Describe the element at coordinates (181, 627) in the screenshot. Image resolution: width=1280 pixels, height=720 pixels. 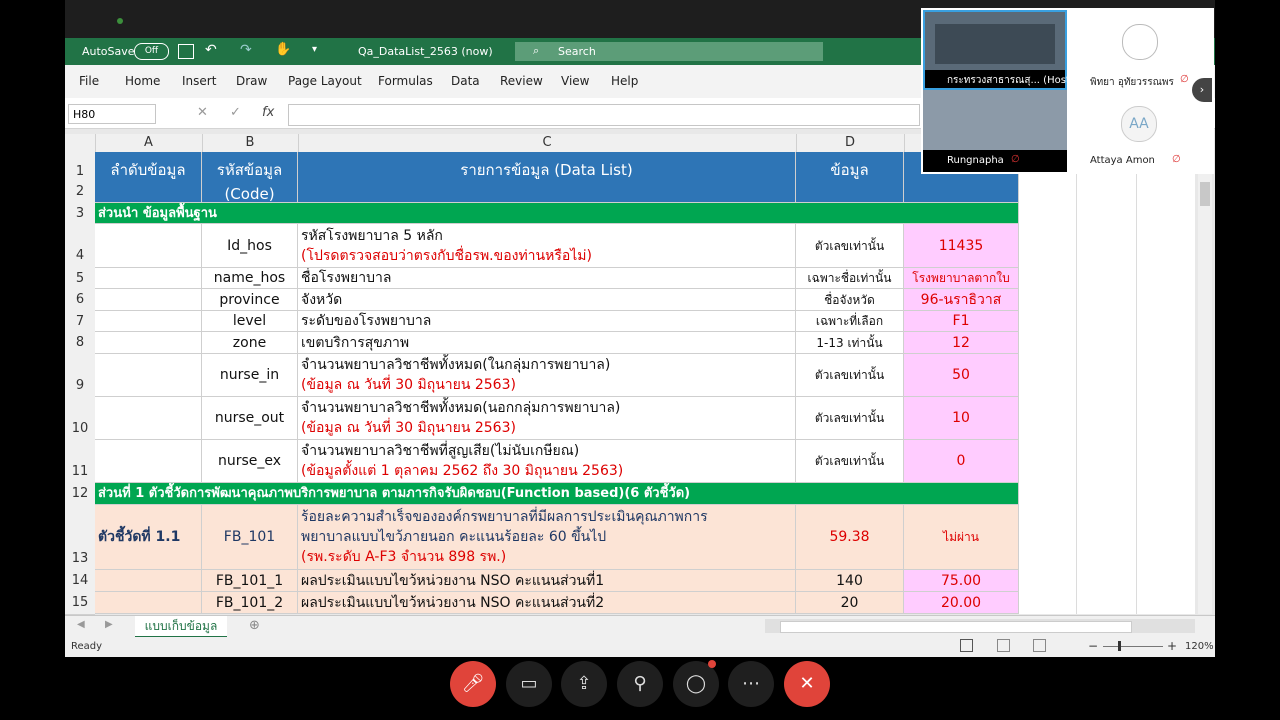
I see `sheet-tab: แบบเก็บข้อมูล` at that location.